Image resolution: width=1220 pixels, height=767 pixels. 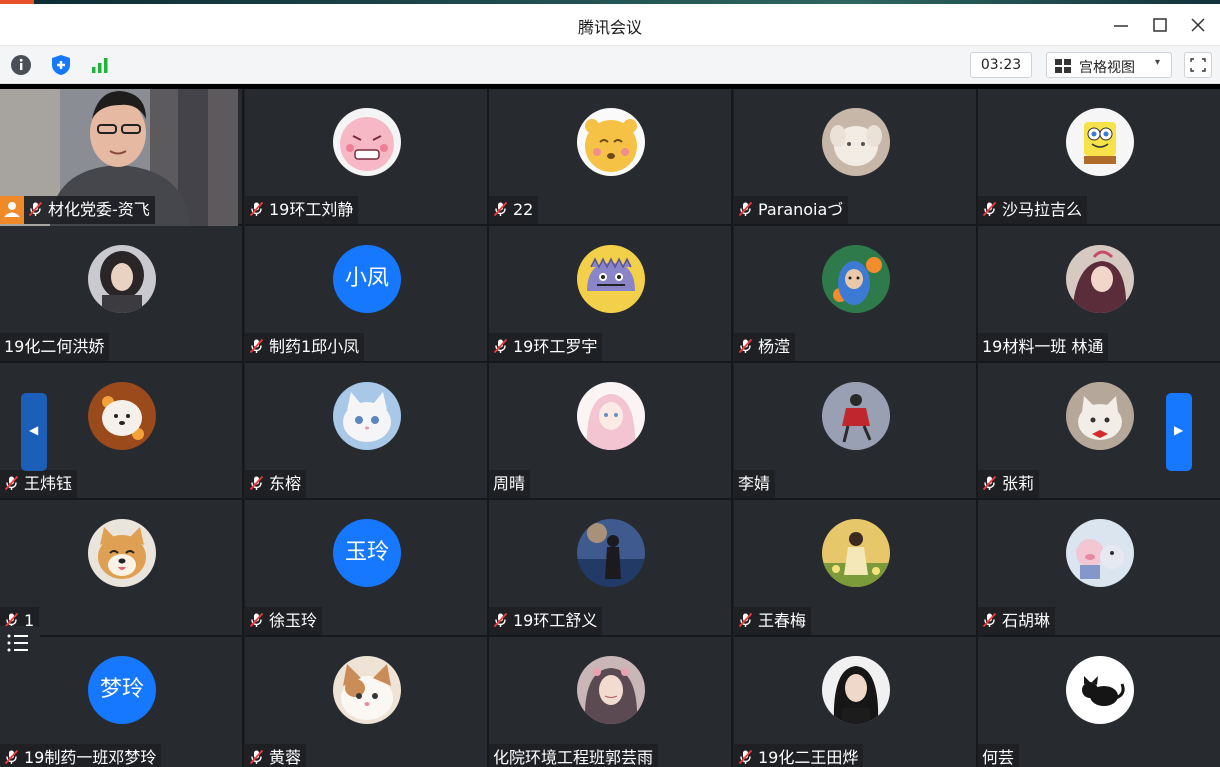 I want to click on participant-nametag: 19材料一班 林通, so click(x=1043, y=347).